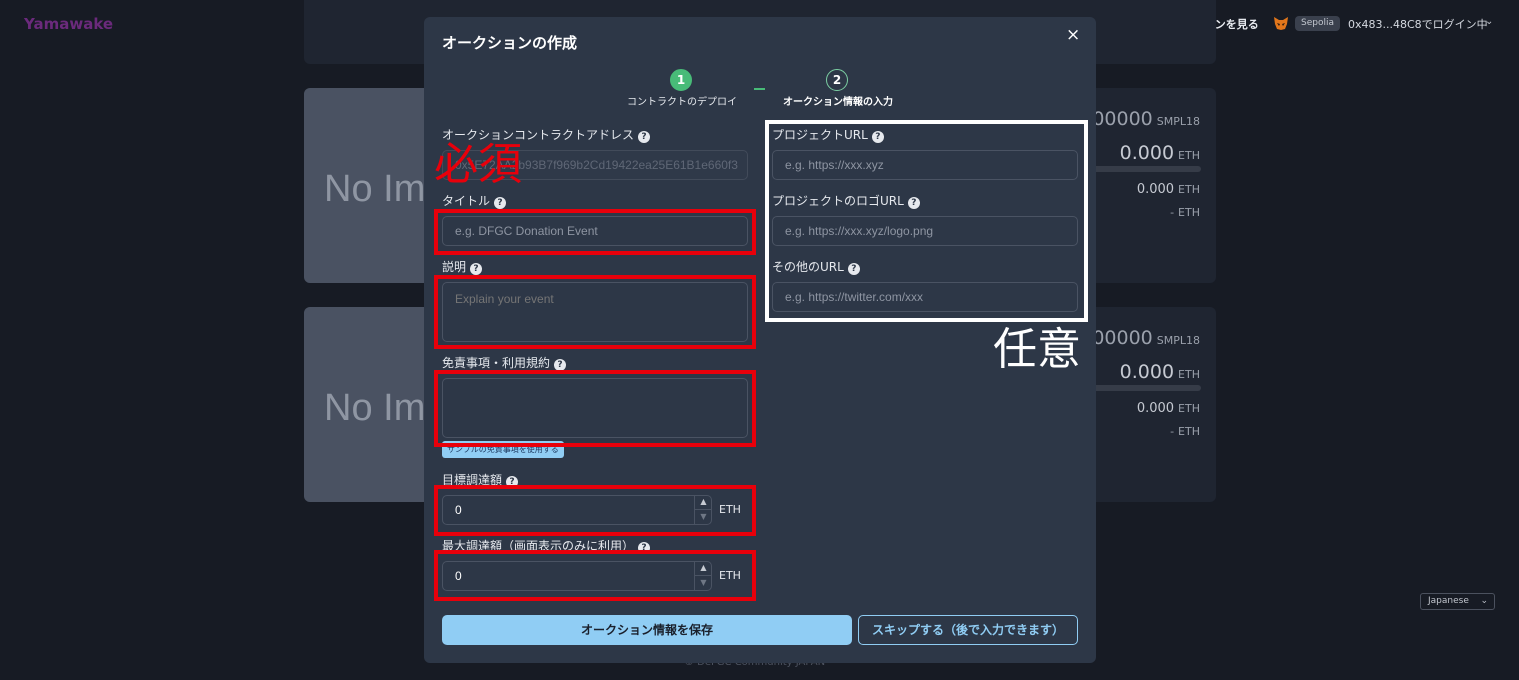 The height and width of the screenshot is (680, 1519). What do you see at coordinates (595, 312) in the screenshot?
I see `required-highlight-description` at bounding box center [595, 312].